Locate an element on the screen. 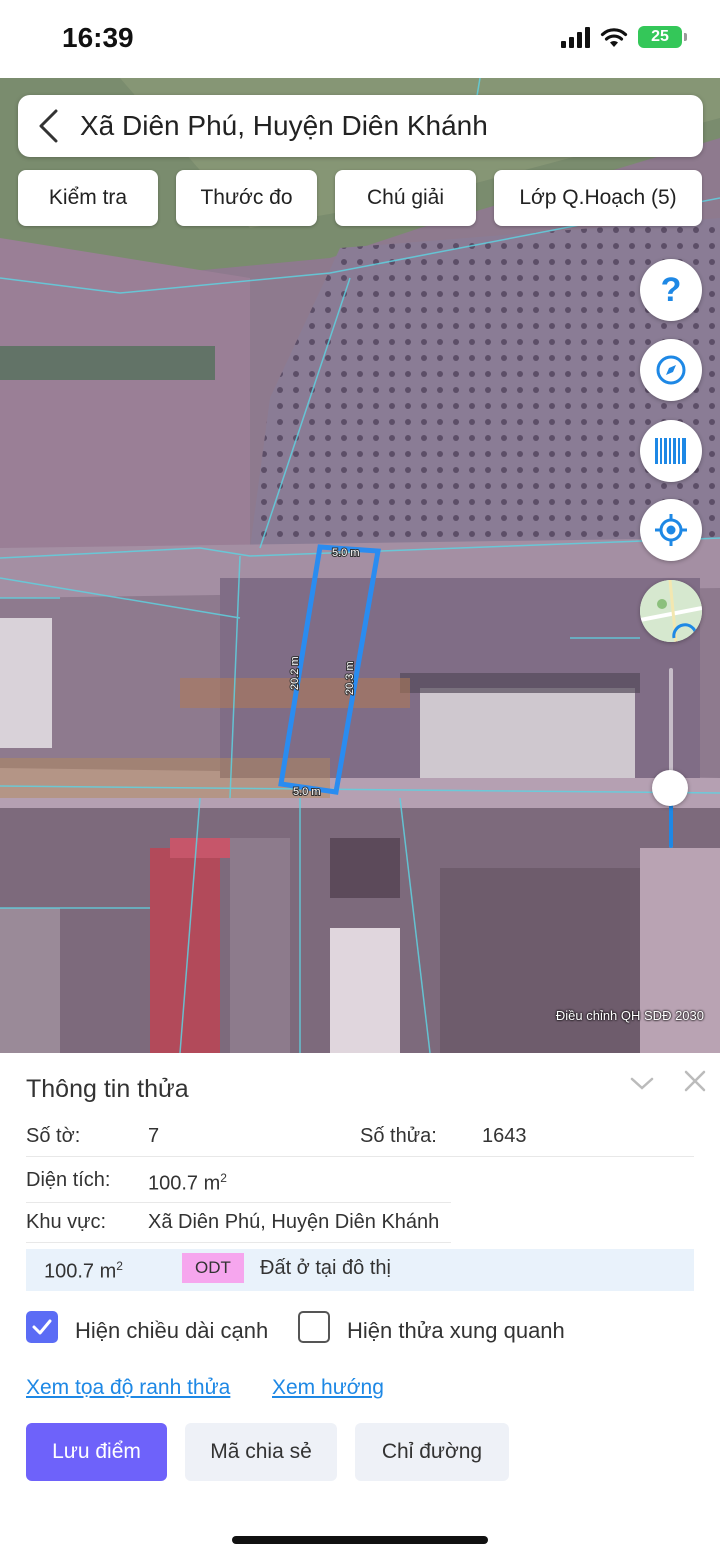 Image resolution: width=720 pixels, height=1559 pixels. region-row: Khu vực: Xã Diên Phú, Huyện Diên Khánh is located at coordinates (238, 1225).